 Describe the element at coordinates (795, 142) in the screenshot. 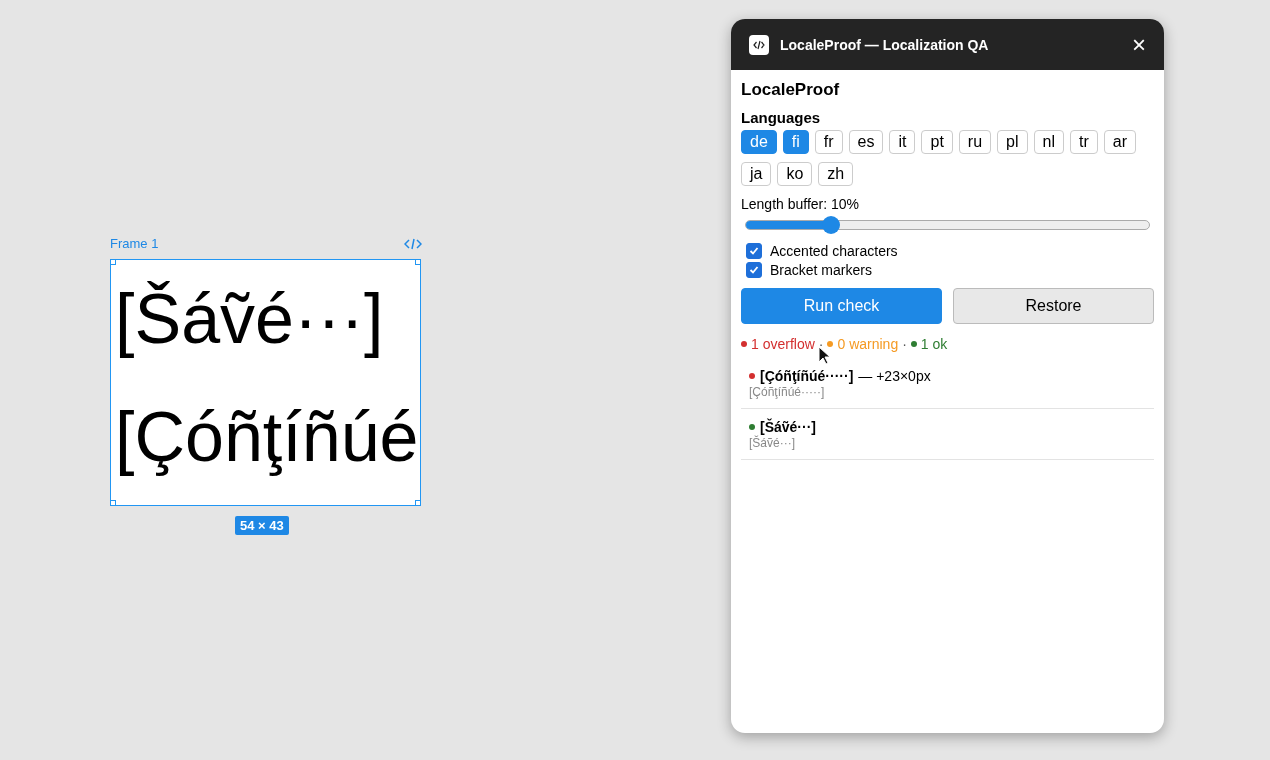

I see `language-chip: fi` at that location.